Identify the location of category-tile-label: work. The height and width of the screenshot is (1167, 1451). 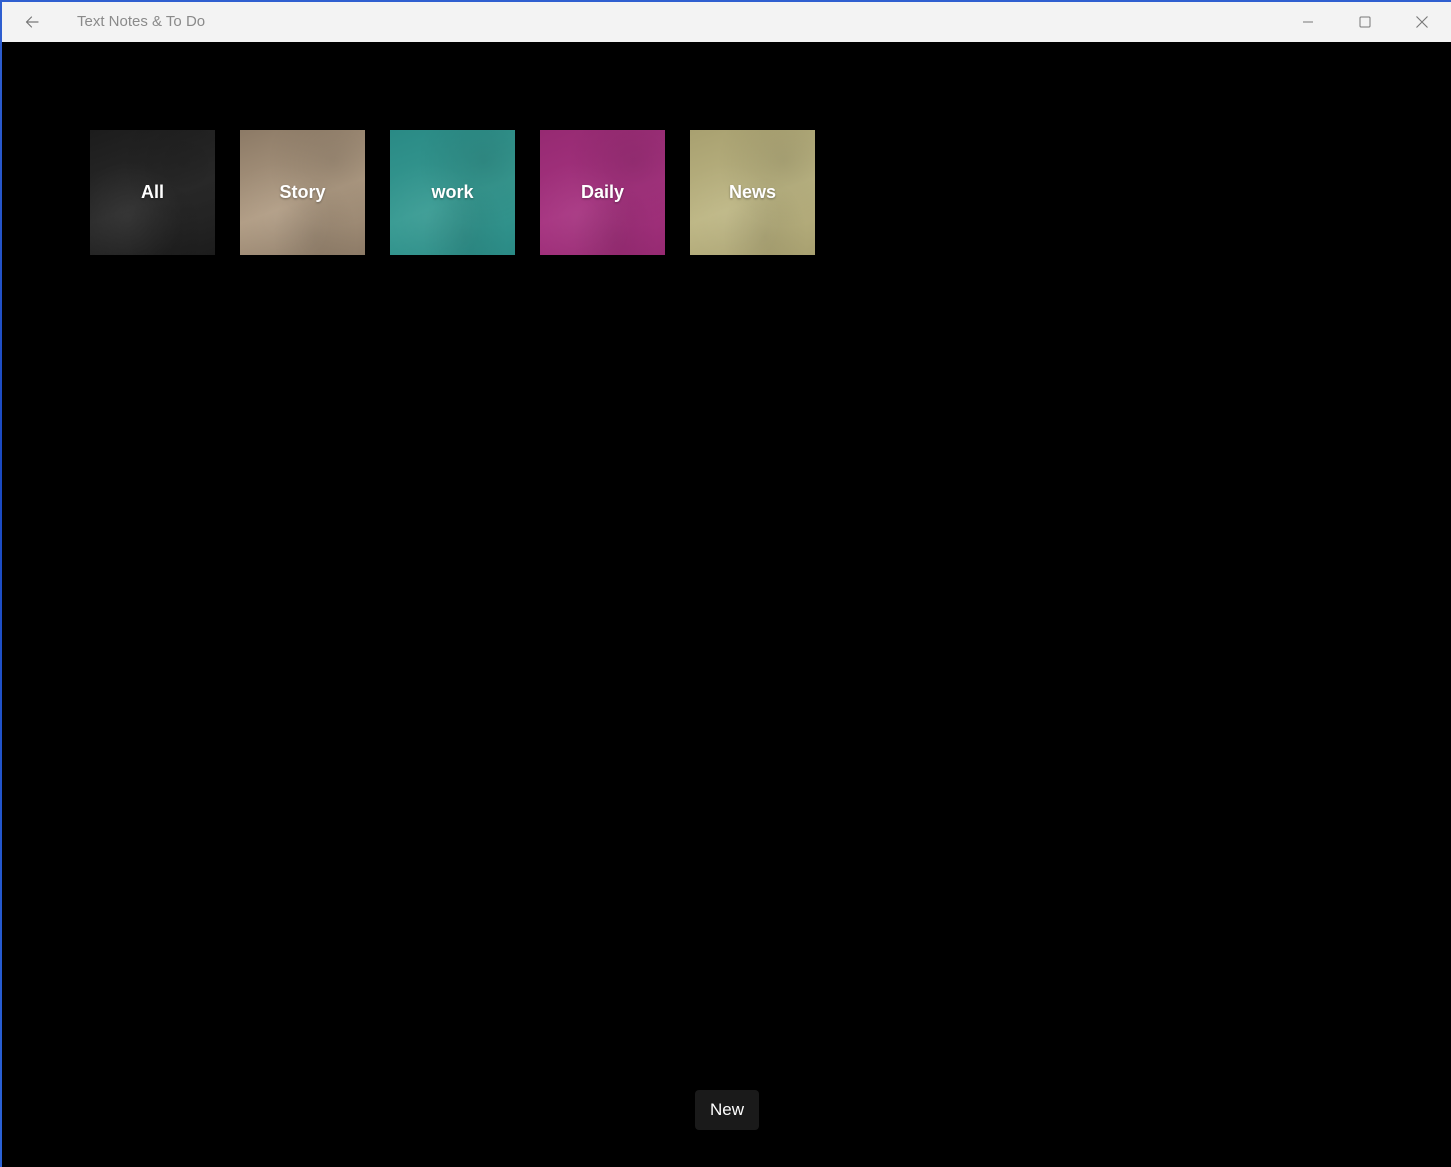
(452, 192).